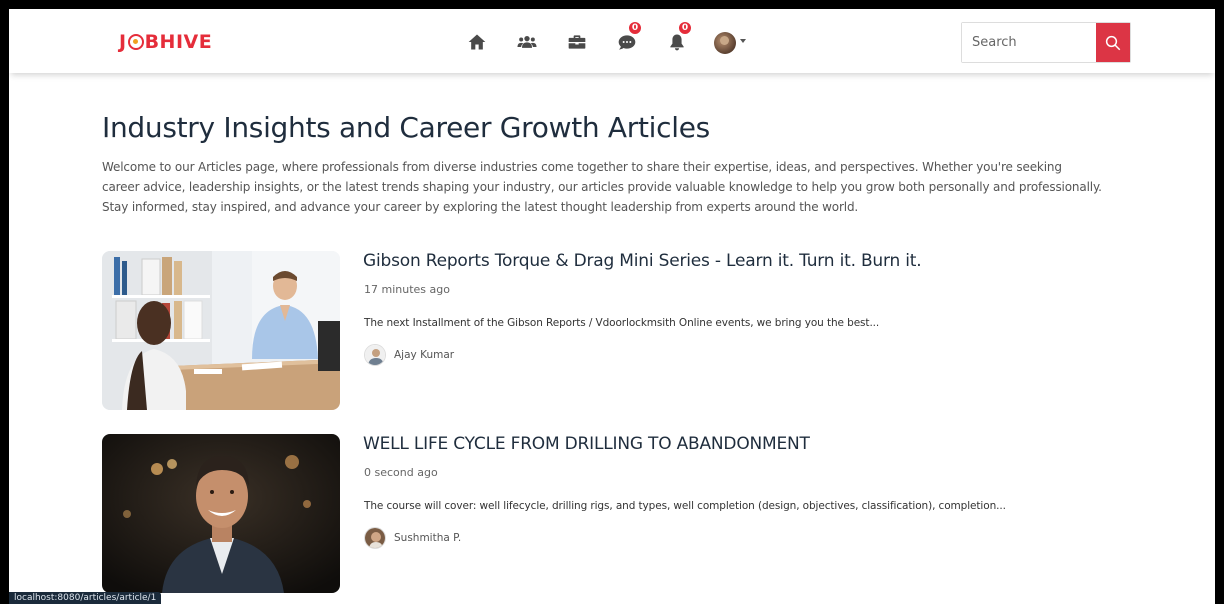 Image resolution: width=1224 pixels, height=604 pixels. Describe the element at coordinates (85, 598) in the screenshot. I see `status-bar-url: localhost:8080/articles/article/1` at that location.